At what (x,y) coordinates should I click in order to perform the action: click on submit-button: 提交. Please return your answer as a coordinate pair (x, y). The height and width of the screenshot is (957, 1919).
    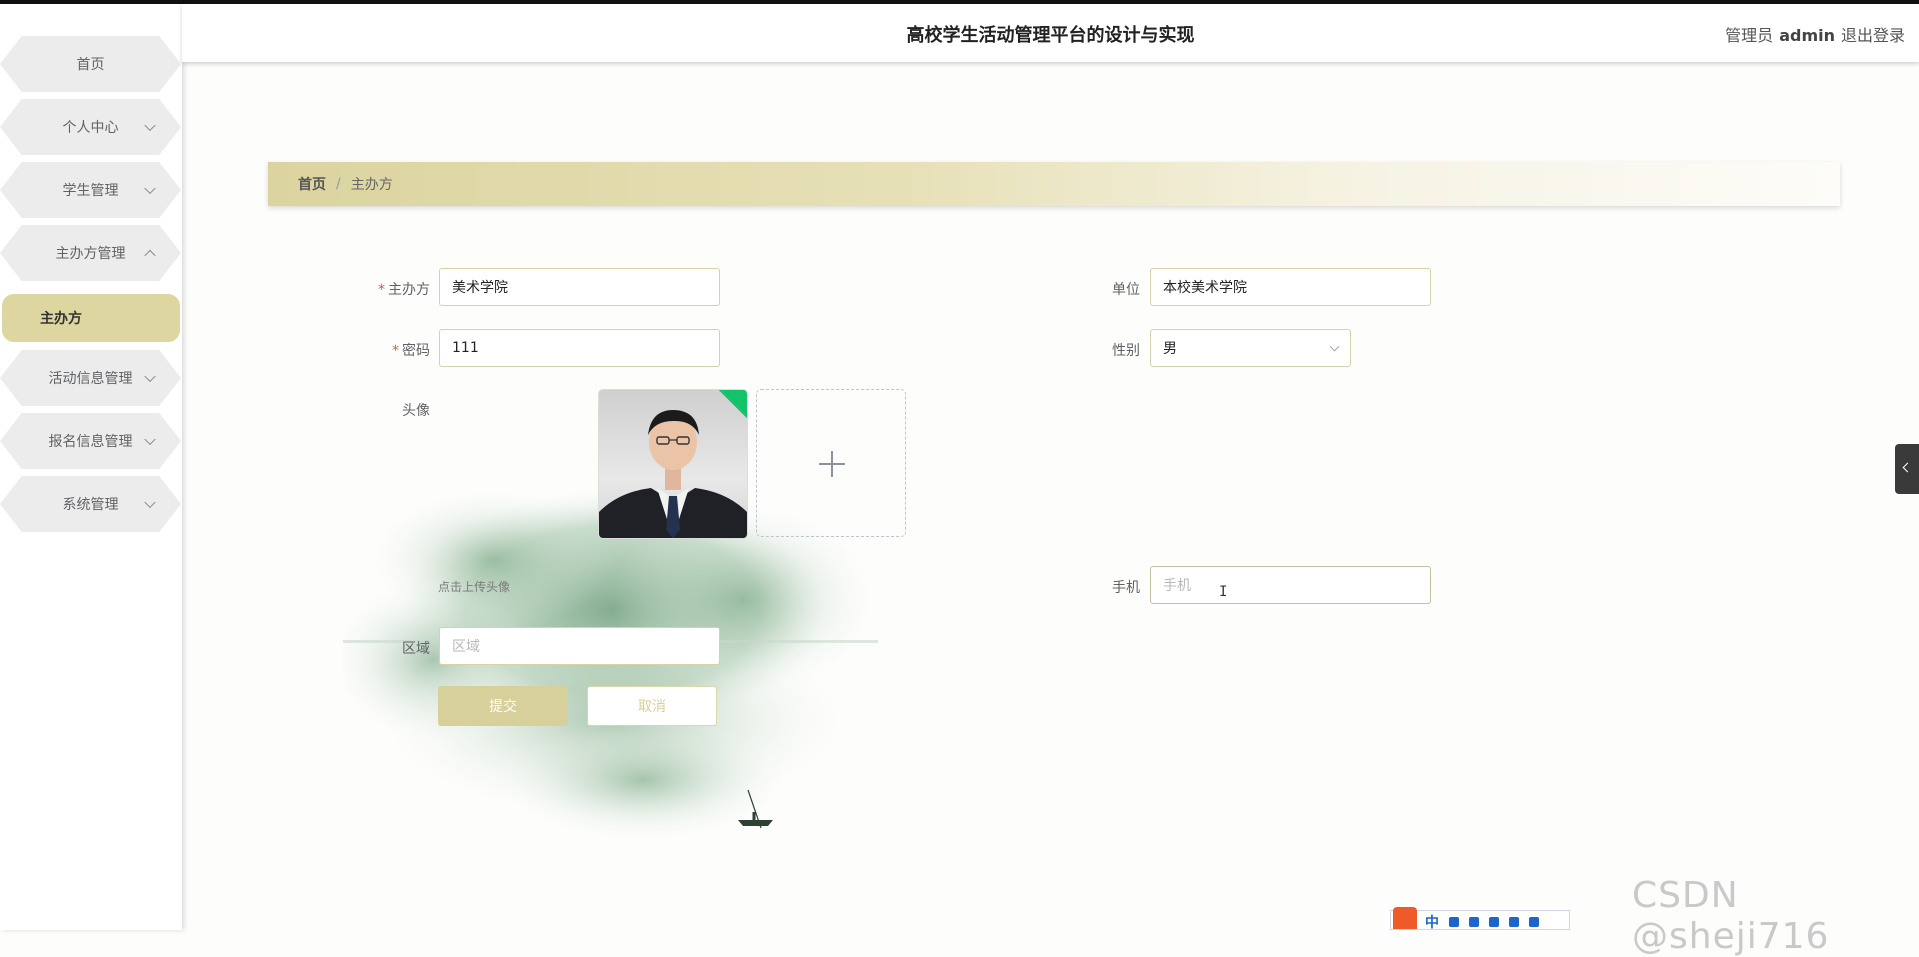
    Looking at the image, I should click on (503, 706).